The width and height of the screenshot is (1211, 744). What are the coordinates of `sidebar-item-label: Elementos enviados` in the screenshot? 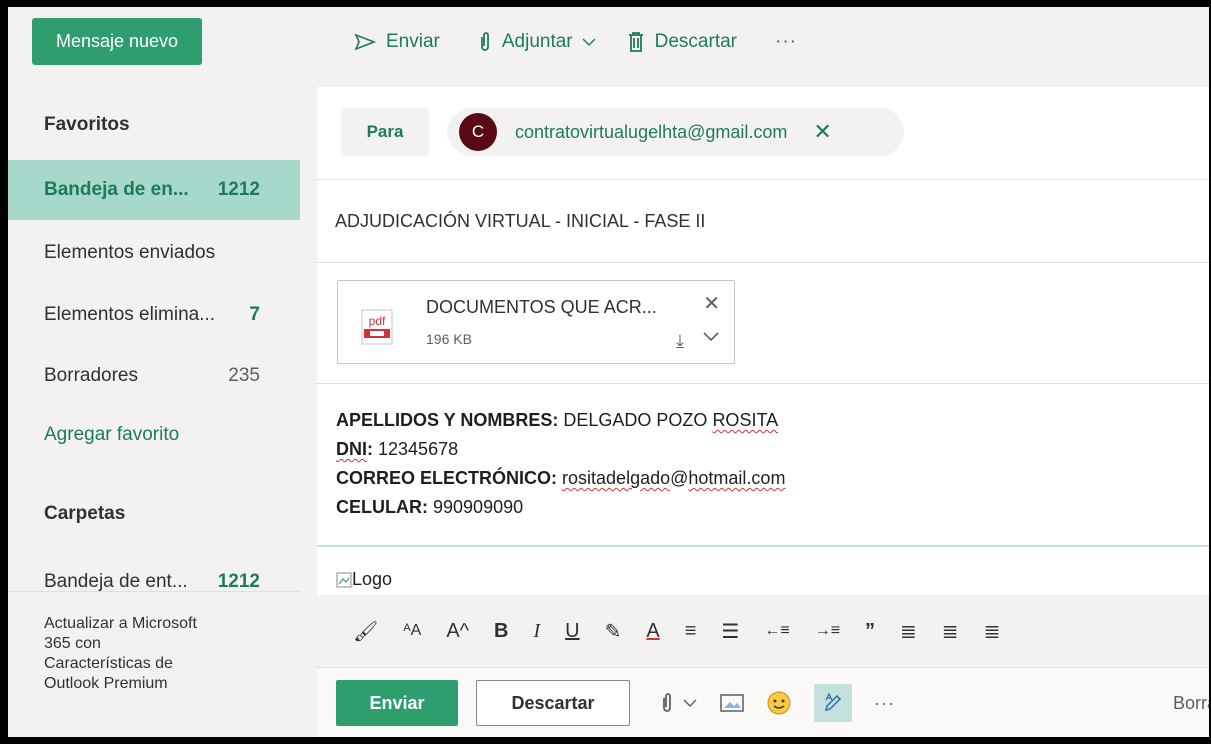 It's located at (130, 252).